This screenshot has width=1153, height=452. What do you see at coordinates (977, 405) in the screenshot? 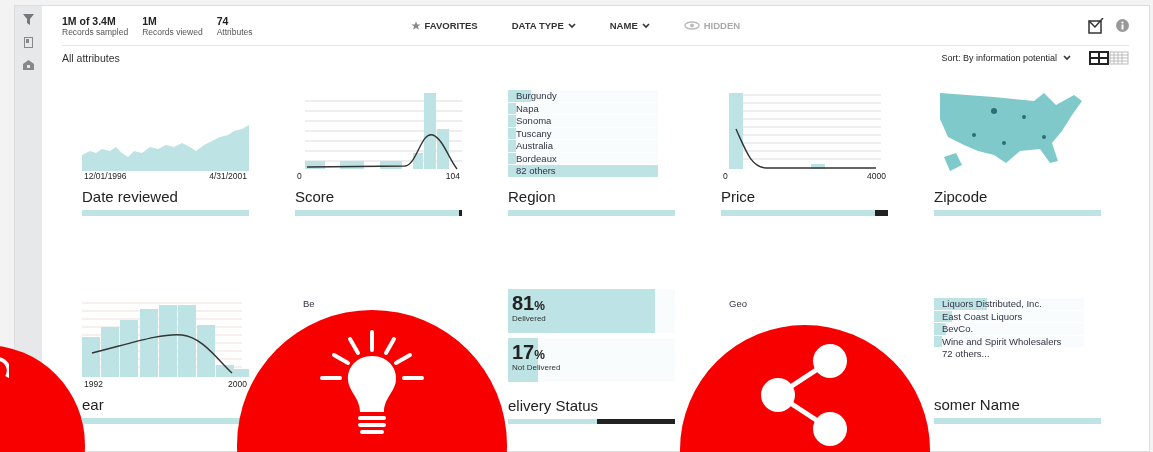
I see `attribute-title: somer Name` at bounding box center [977, 405].